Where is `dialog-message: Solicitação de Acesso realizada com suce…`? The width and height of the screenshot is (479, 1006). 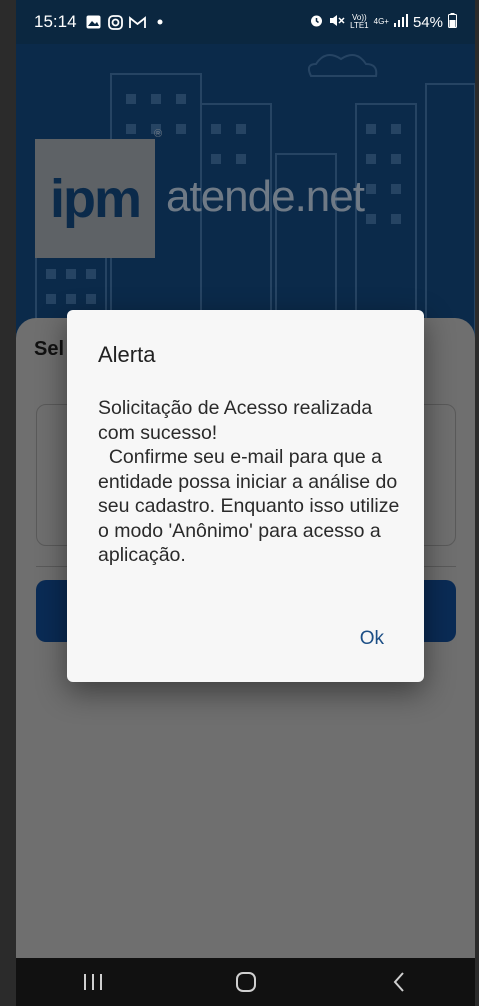 dialog-message: Solicitação de Acesso realizada com suce… is located at coordinates (249, 481).